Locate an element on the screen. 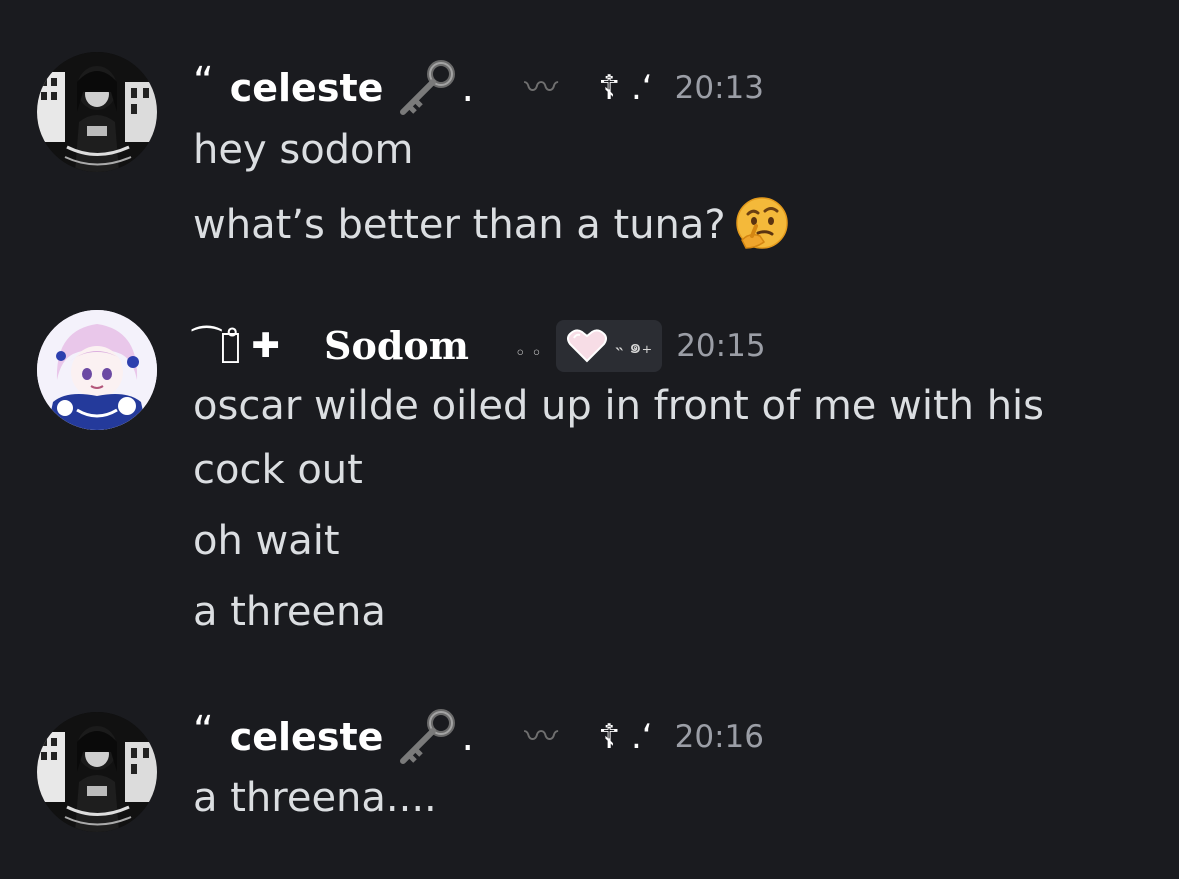 This screenshot has height=879, width=1179. message-text: what’s better than a tuna? is located at coordinates (491, 224).